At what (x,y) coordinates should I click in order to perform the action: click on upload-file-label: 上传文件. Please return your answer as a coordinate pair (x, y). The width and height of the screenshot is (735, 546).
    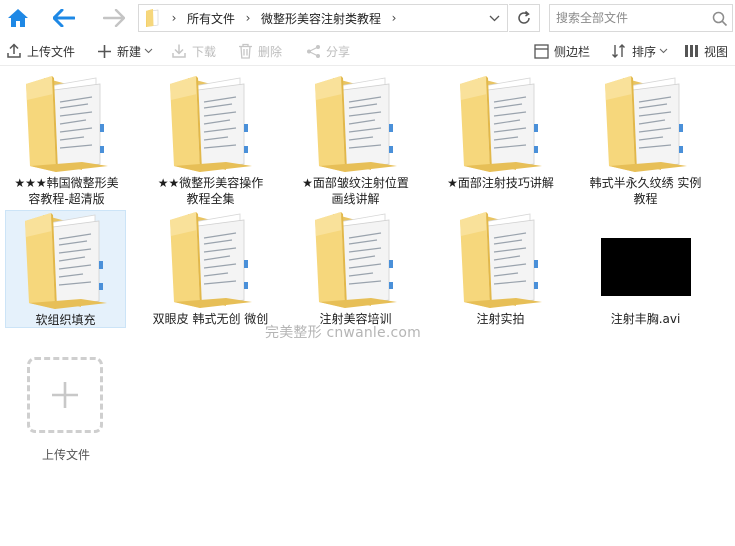
    Looking at the image, I should click on (51, 51).